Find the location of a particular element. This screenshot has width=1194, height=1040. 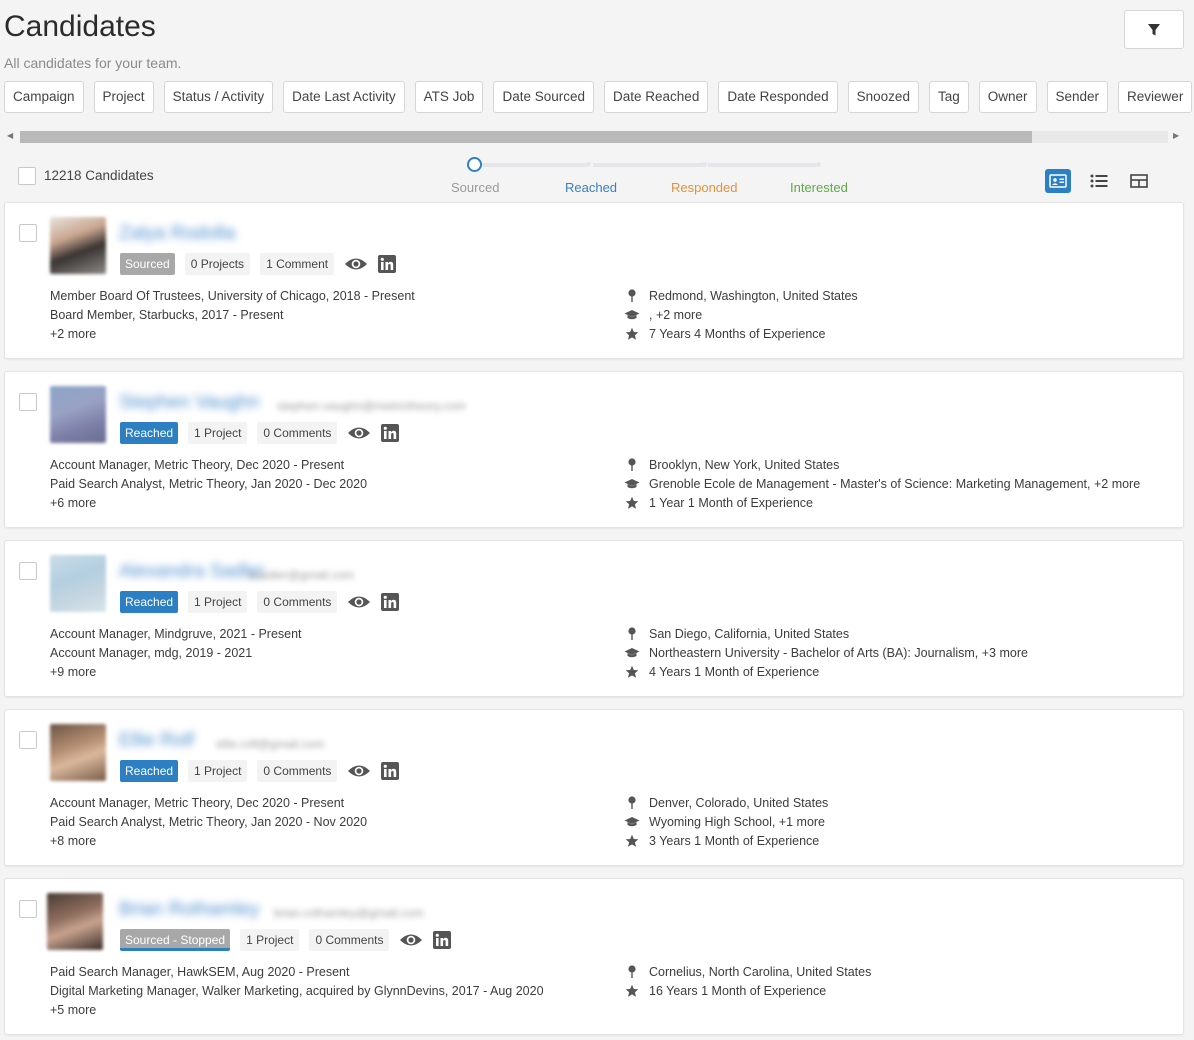

experience-line: Board Member, Starbucks, 2017 - Present is located at coordinates (167, 315).